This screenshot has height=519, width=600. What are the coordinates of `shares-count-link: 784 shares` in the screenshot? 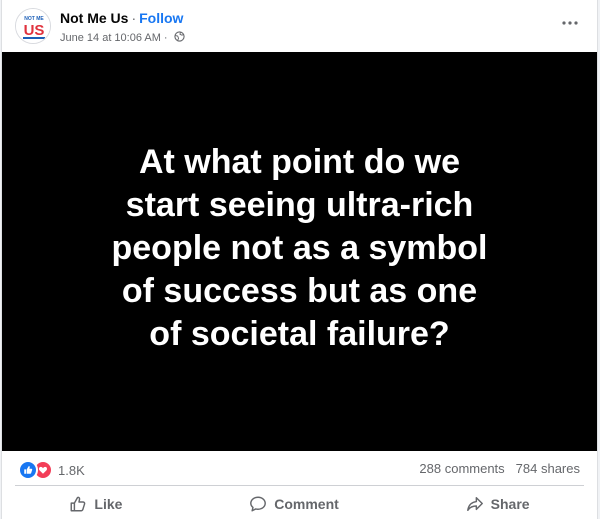 It's located at (548, 468).